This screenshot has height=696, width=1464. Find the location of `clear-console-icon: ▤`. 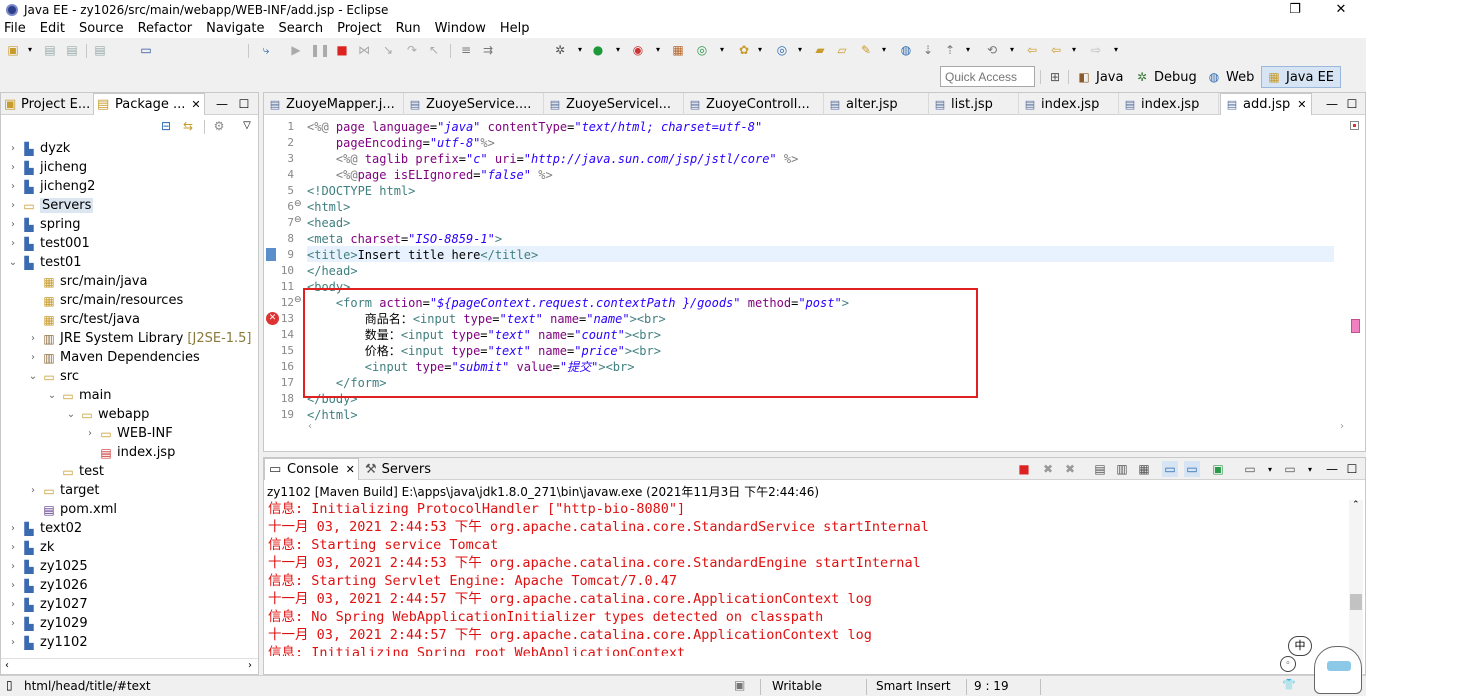

clear-console-icon: ▤ is located at coordinates (1100, 469).